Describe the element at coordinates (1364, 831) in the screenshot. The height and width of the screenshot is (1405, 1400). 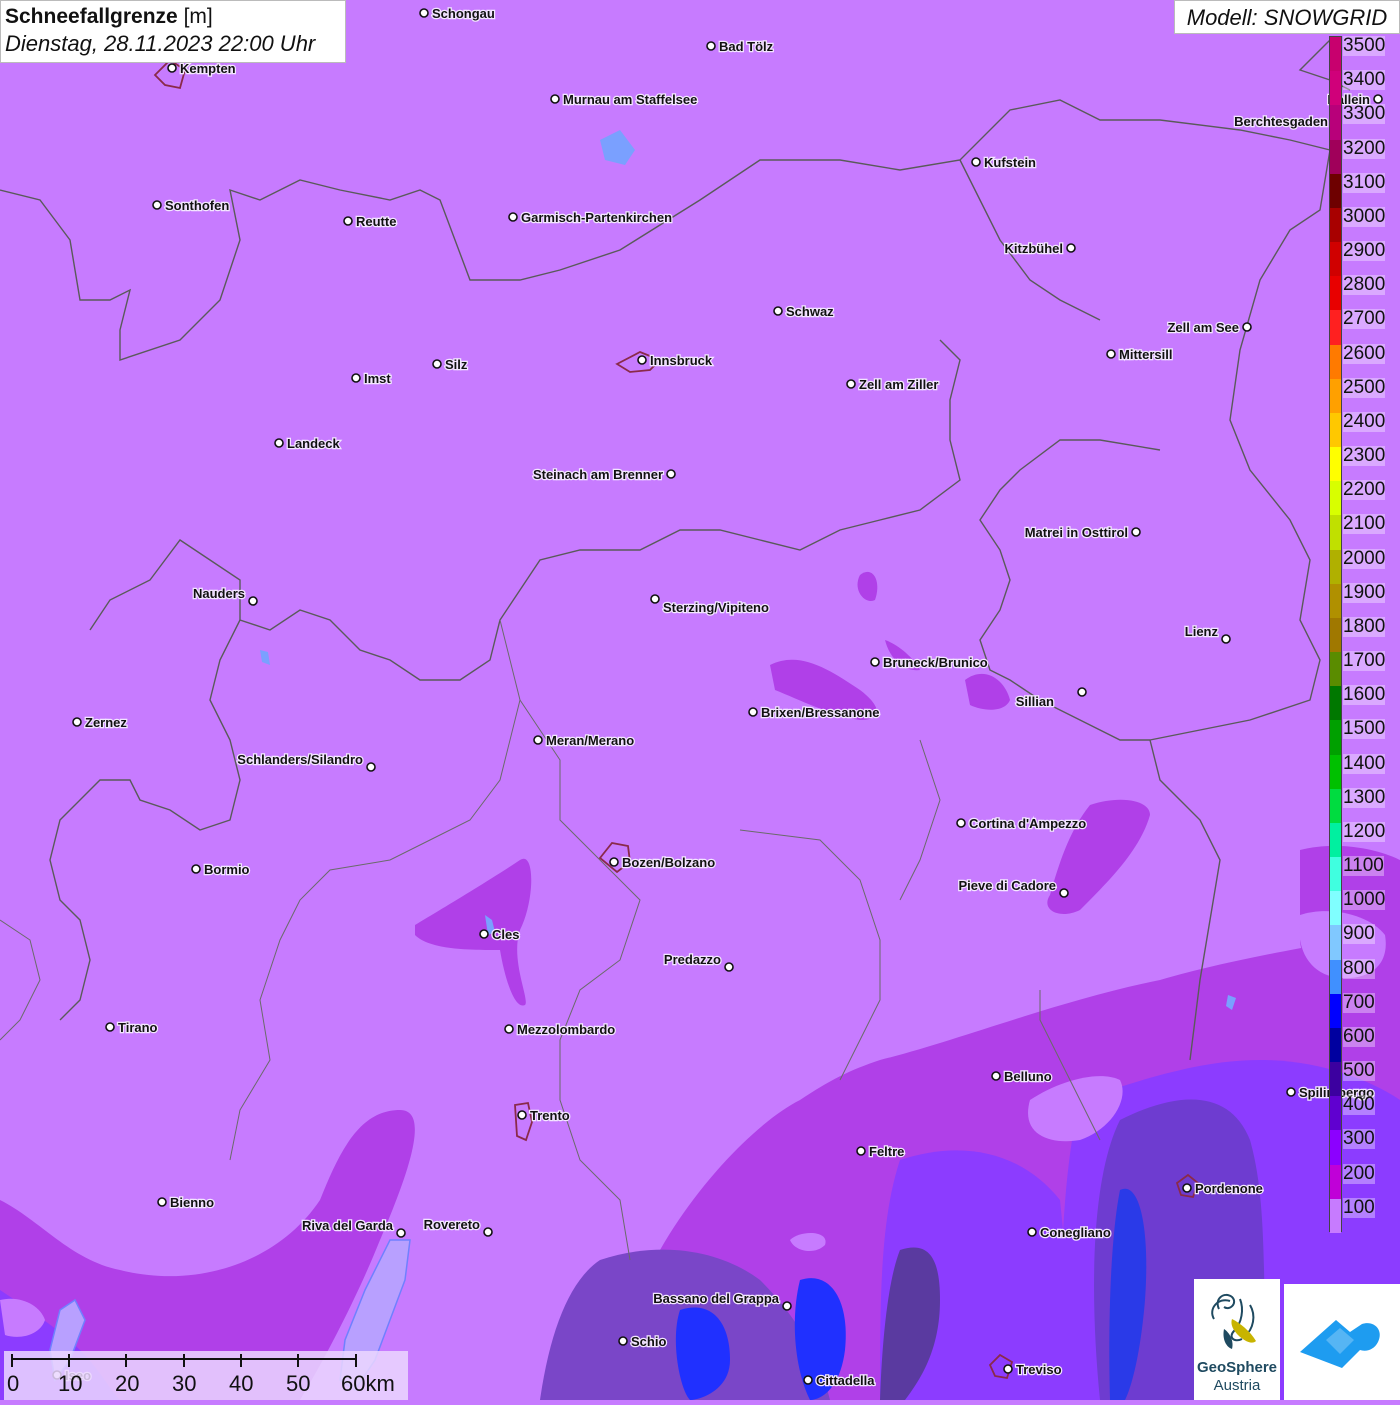
I see `legend-label: 1200` at that location.